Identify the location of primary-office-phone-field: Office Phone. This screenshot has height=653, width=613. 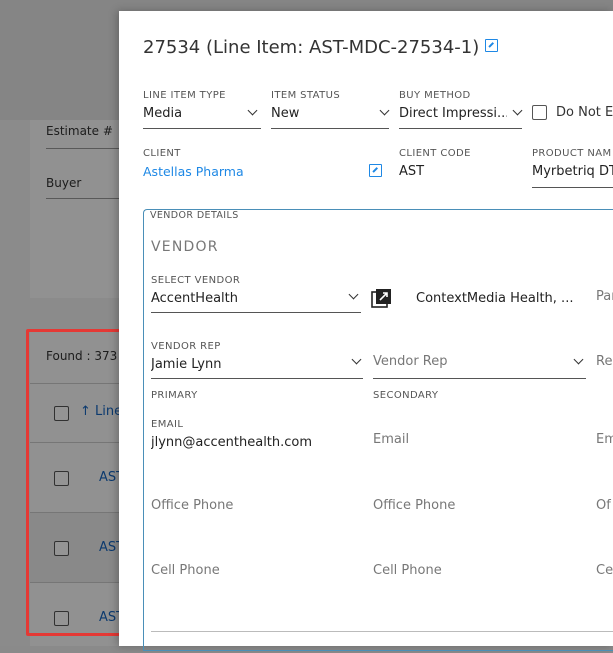
(192, 505).